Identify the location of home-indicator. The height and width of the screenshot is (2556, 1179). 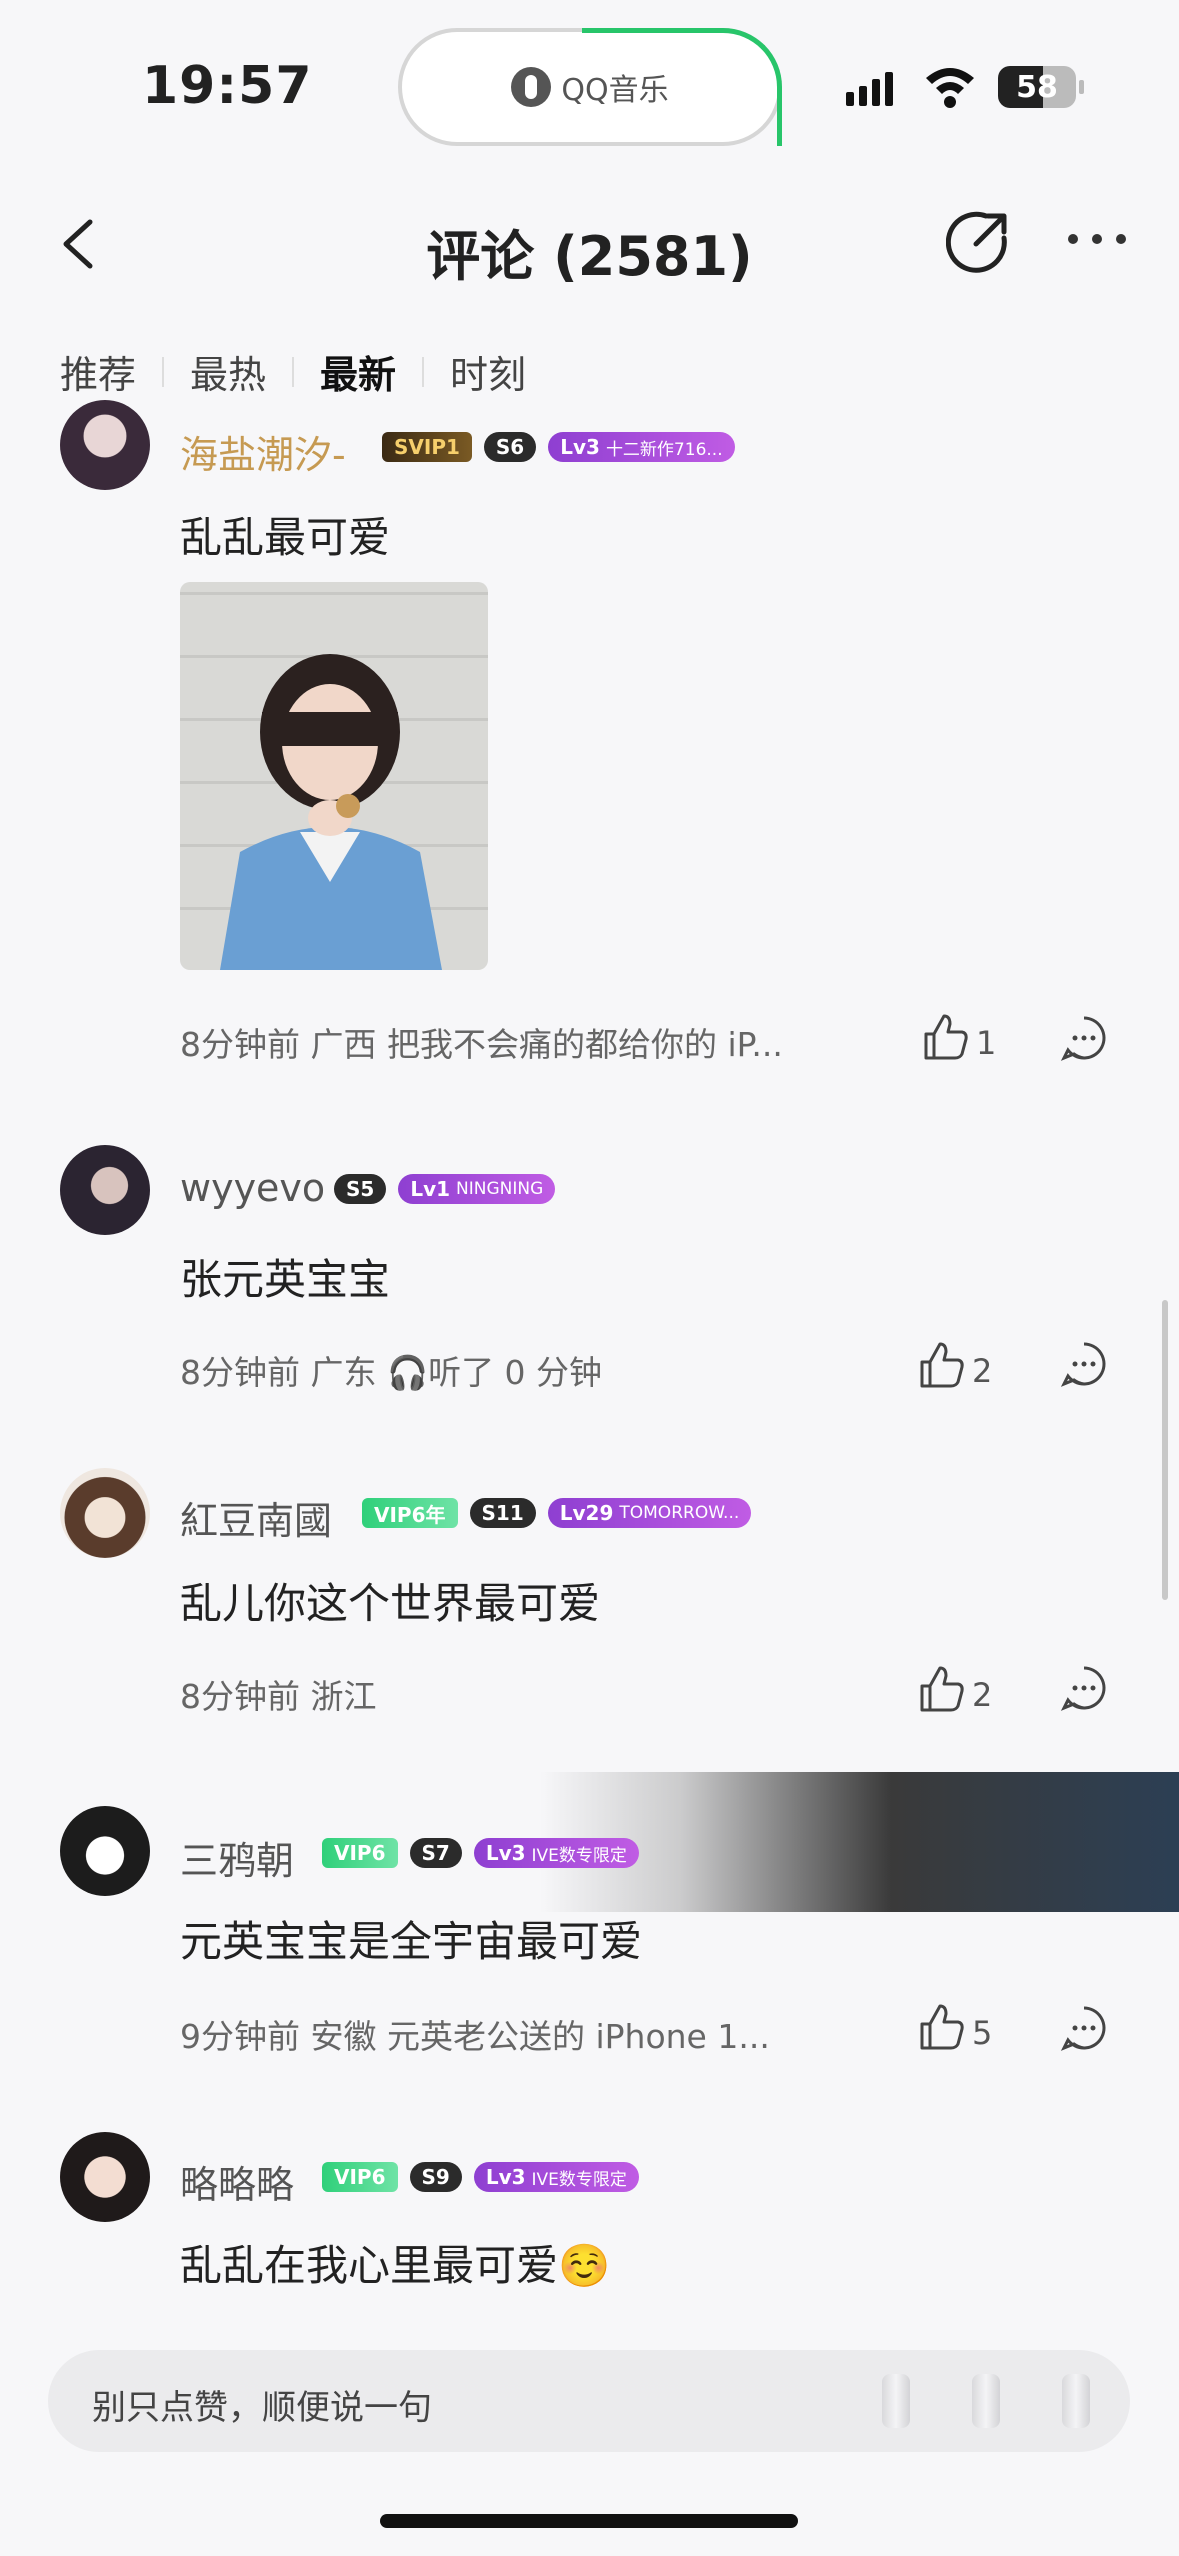
(589, 2521).